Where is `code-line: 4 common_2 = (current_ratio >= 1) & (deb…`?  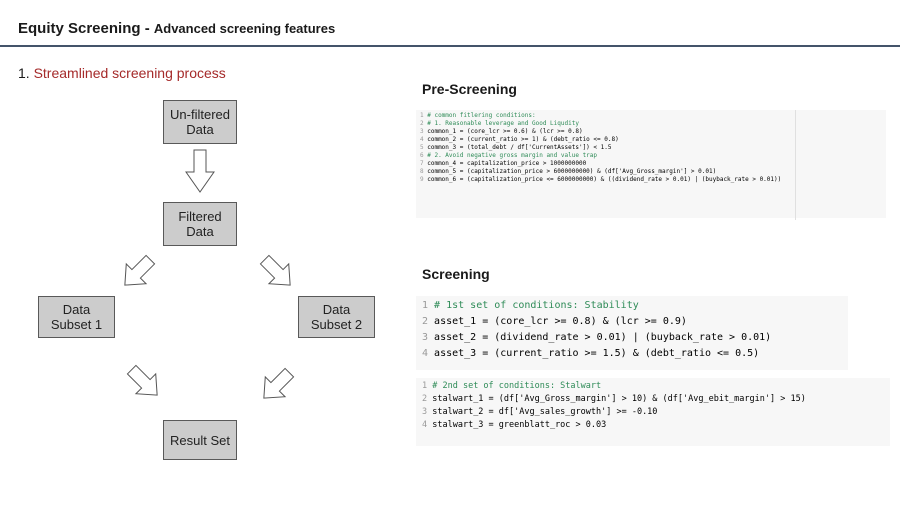
code-line: 4 common_2 = (current_ratio >= 1) & (deb… is located at coordinates (519, 139).